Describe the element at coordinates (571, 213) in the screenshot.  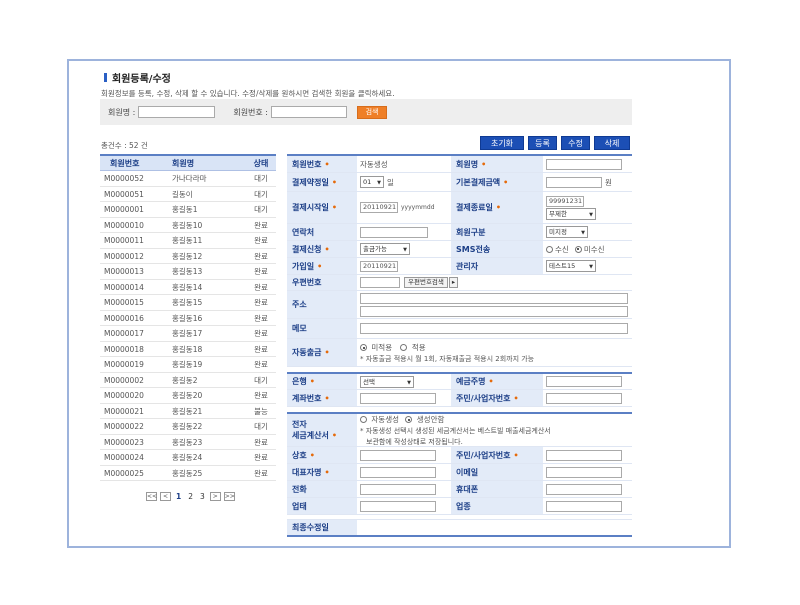
I see `end-date-select: 무제한` at that location.